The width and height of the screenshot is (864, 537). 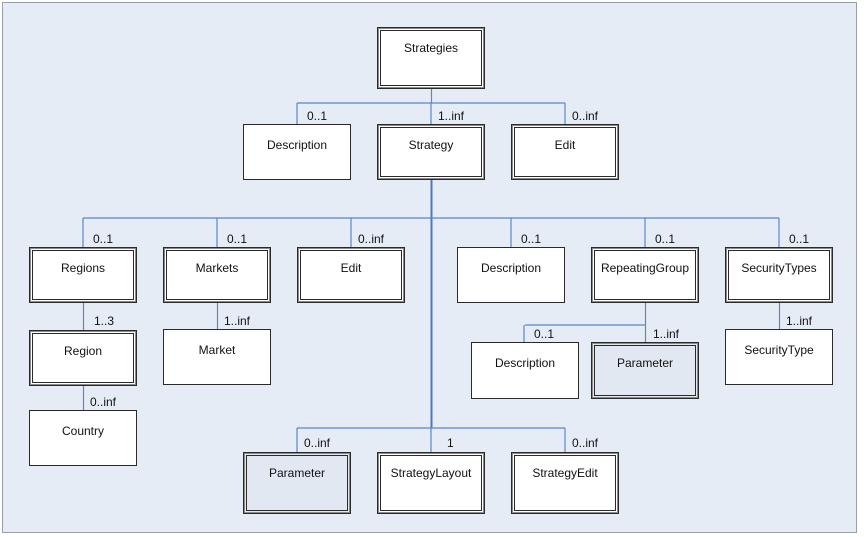 What do you see at coordinates (451, 116) in the screenshot?
I see `cardinality-strategy: 1..inf` at bounding box center [451, 116].